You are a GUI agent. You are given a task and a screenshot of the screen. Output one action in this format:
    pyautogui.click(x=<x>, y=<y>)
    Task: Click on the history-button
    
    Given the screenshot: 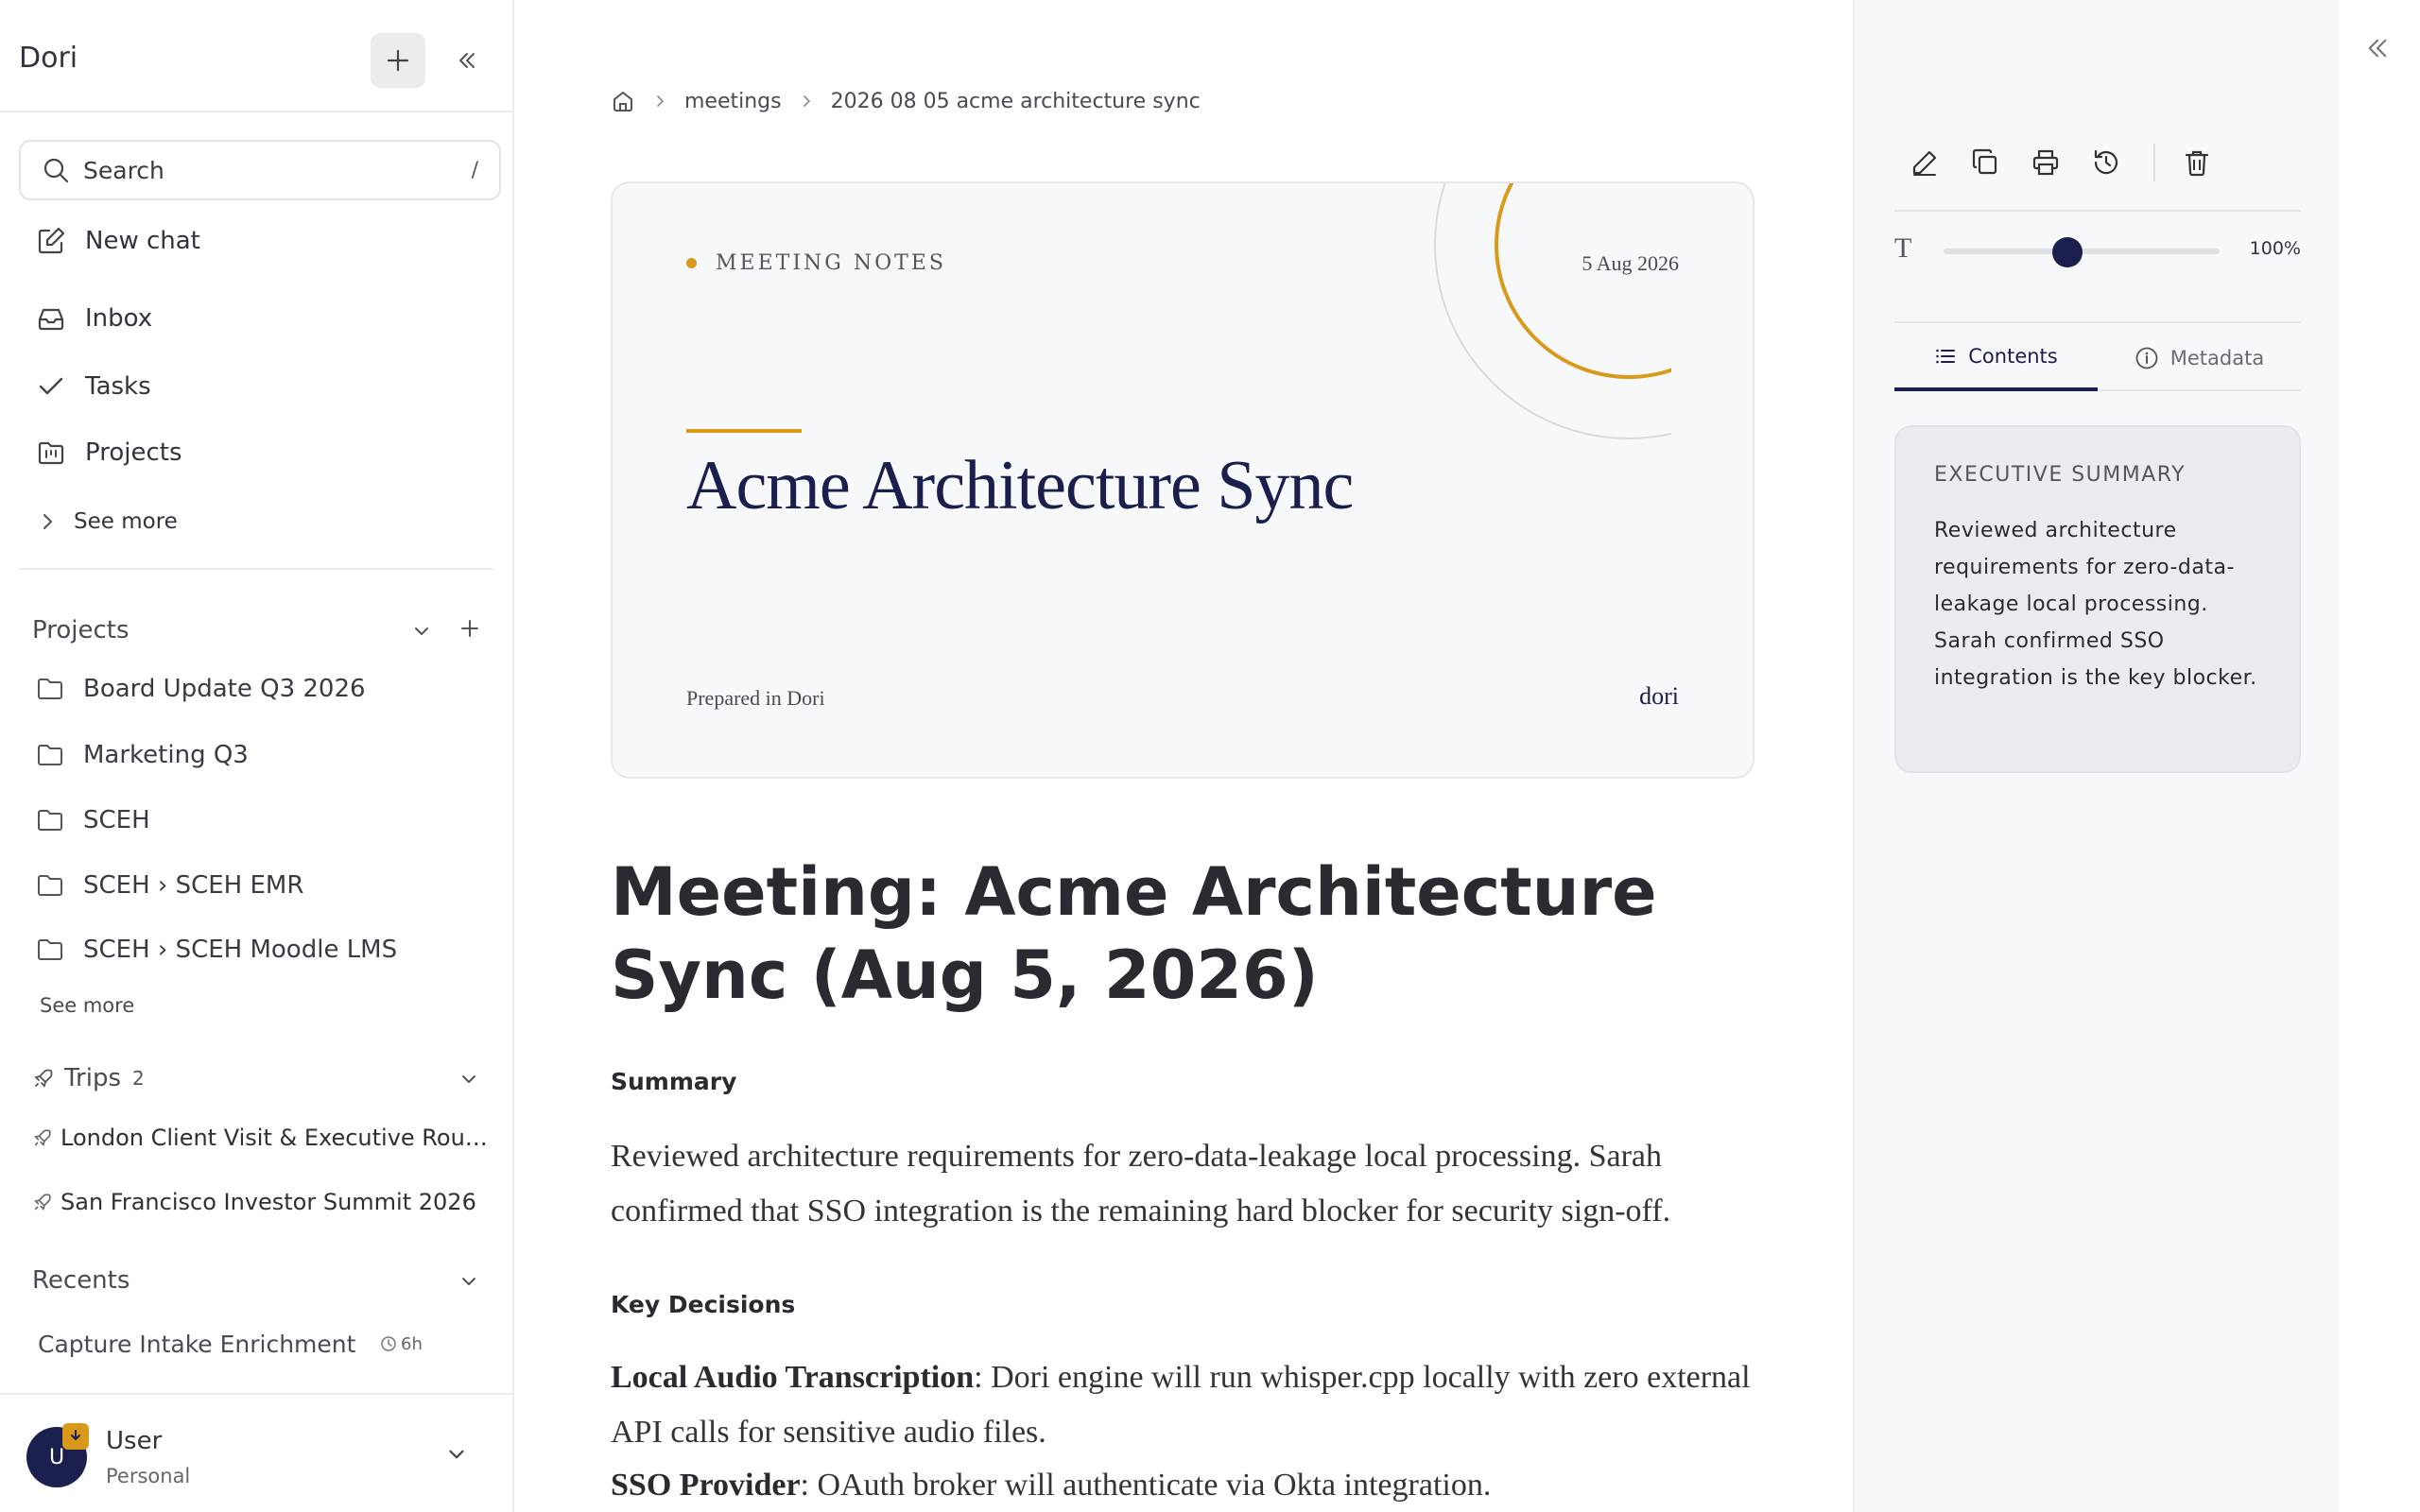 What is the action you would take?
    pyautogui.click(x=2106, y=162)
    